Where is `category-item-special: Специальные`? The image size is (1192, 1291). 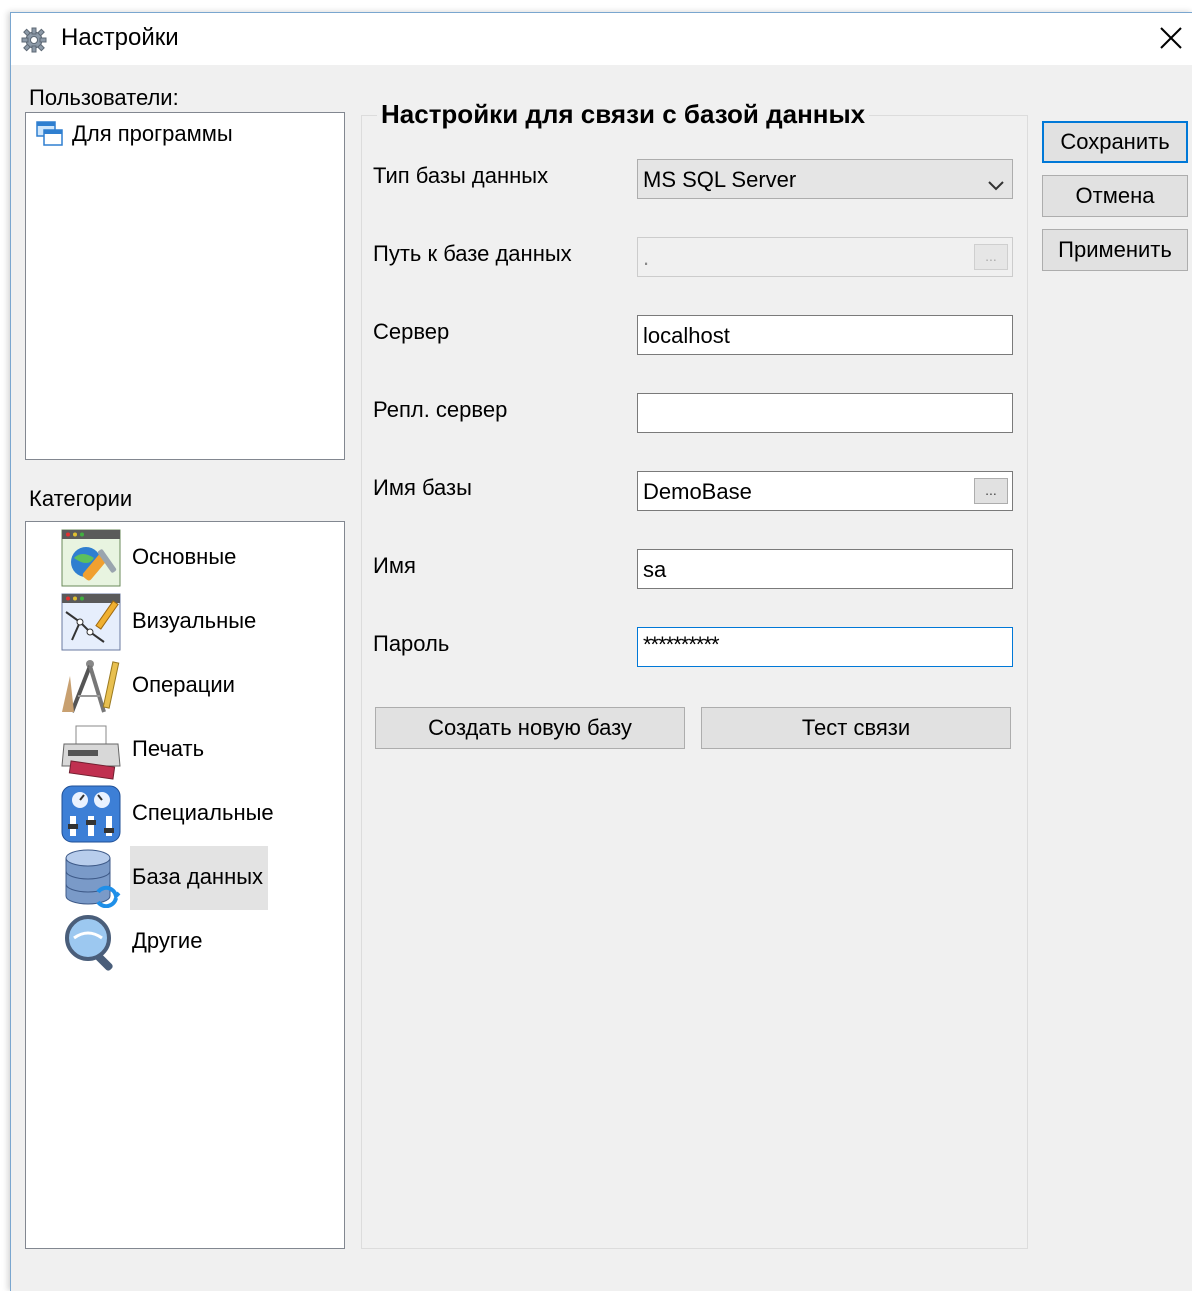
category-item-special: Специальные is located at coordinates (190, 814).